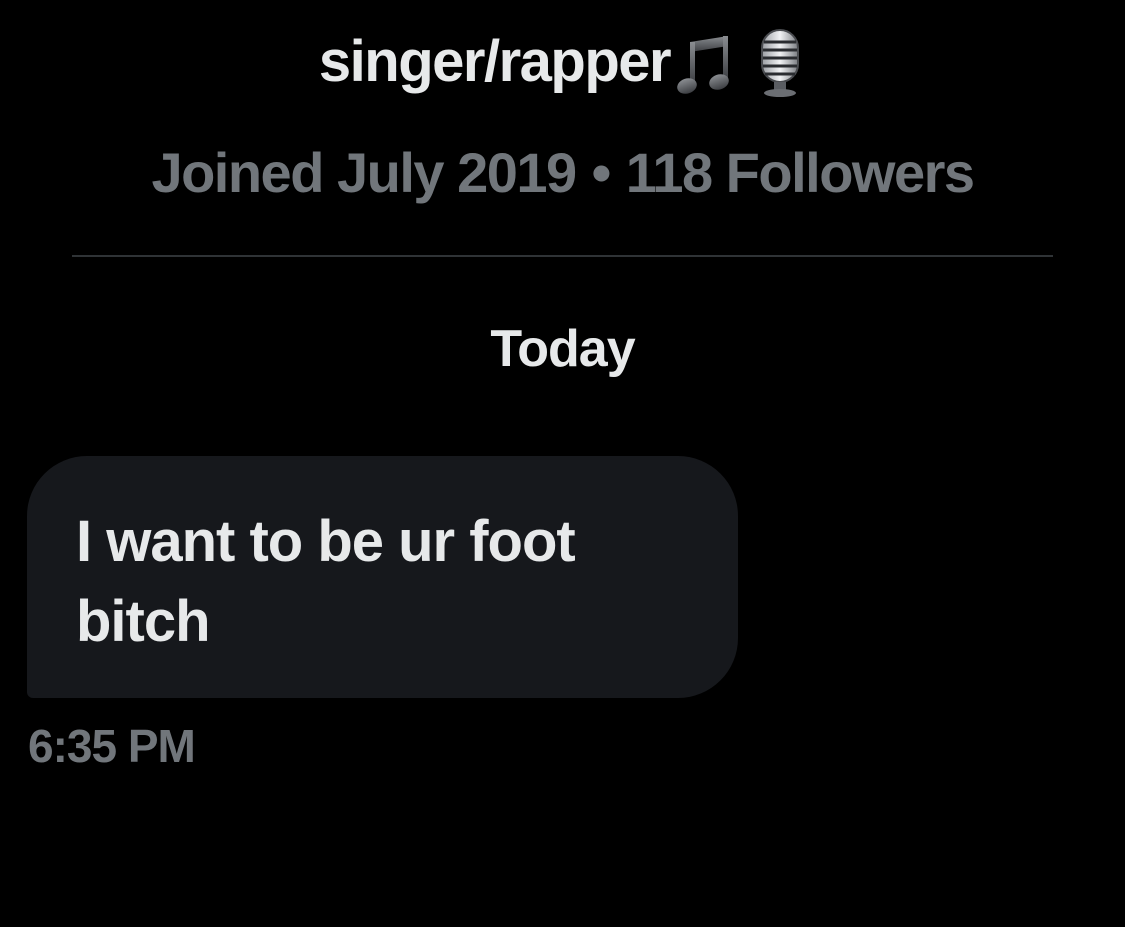 This screenshot has width=1125, height=927. Describe the element at coordinates (112, 746) in the screenshot. I see `message-timestamp: 6:35 PM` at that location.